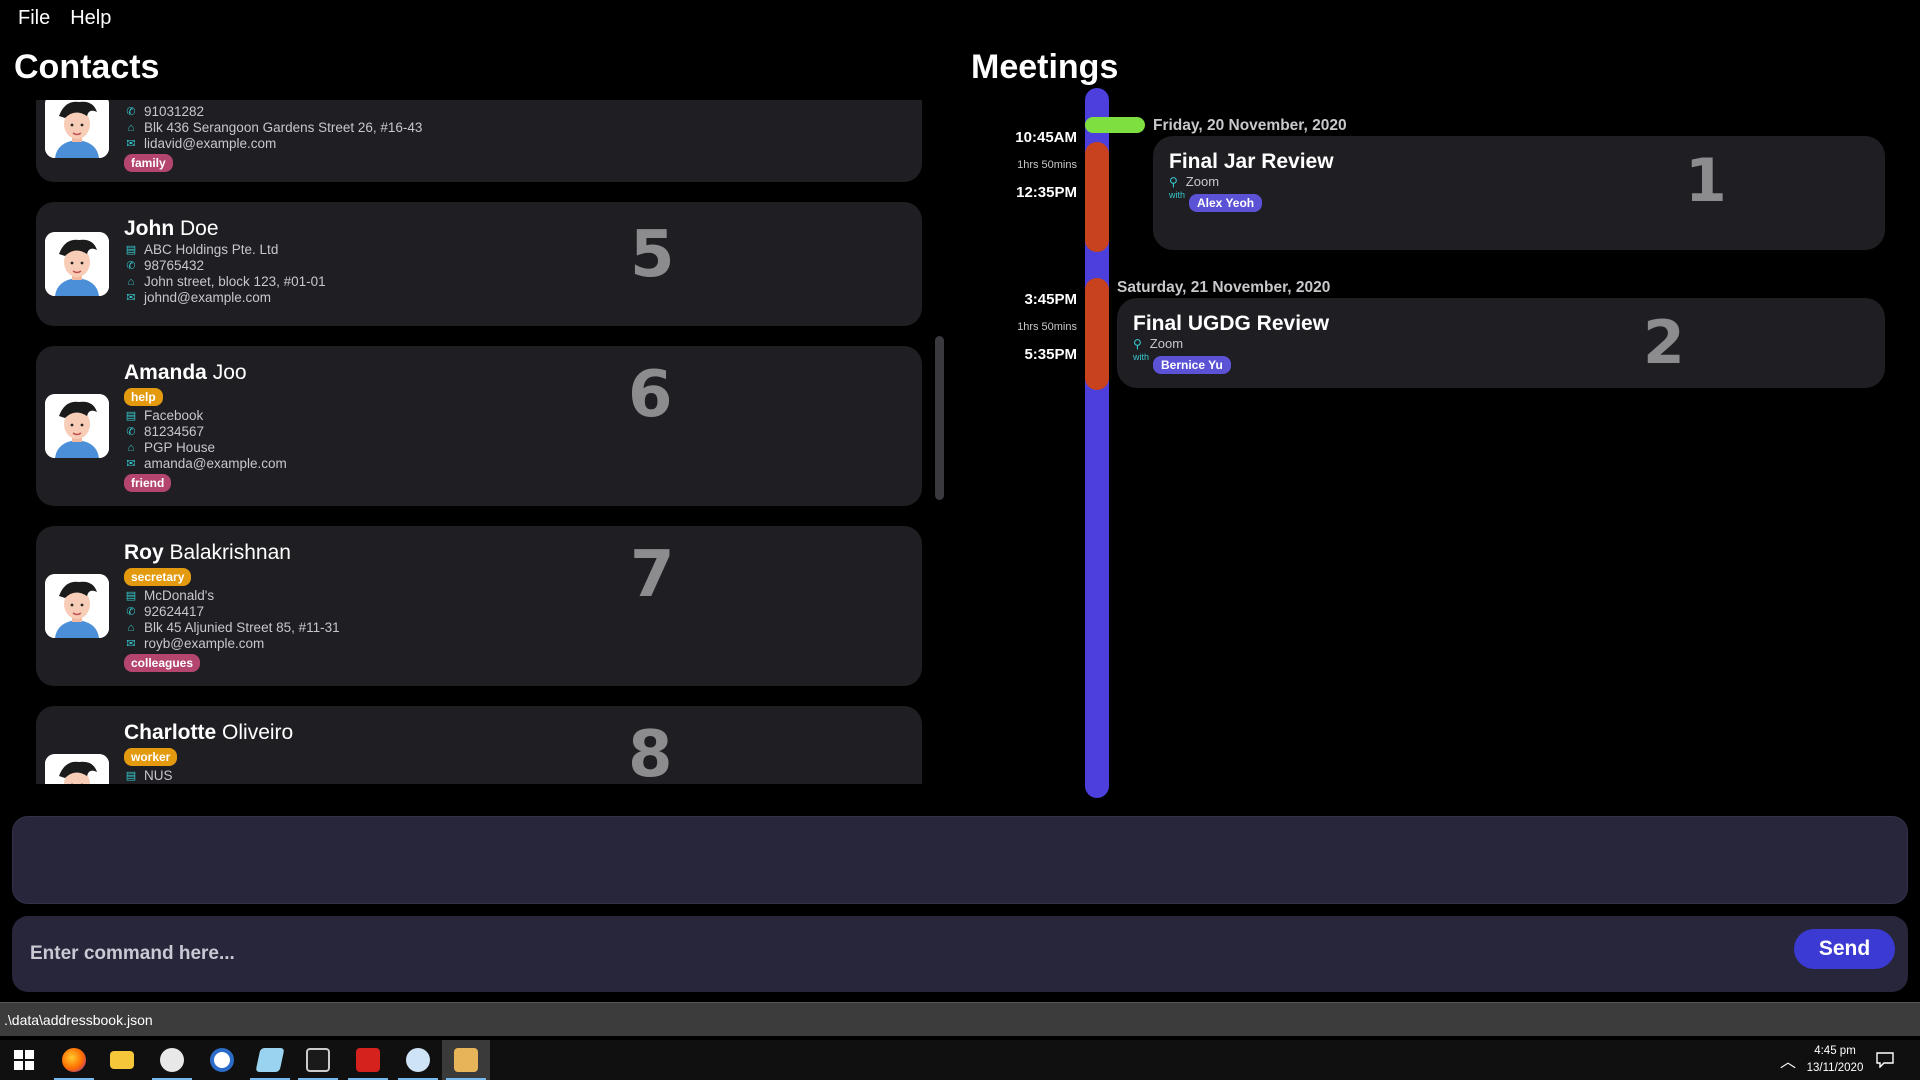  Describe the element at coordinates (1097, 197) in the screenshot. I see `timeline-meeting-segment` at that location.